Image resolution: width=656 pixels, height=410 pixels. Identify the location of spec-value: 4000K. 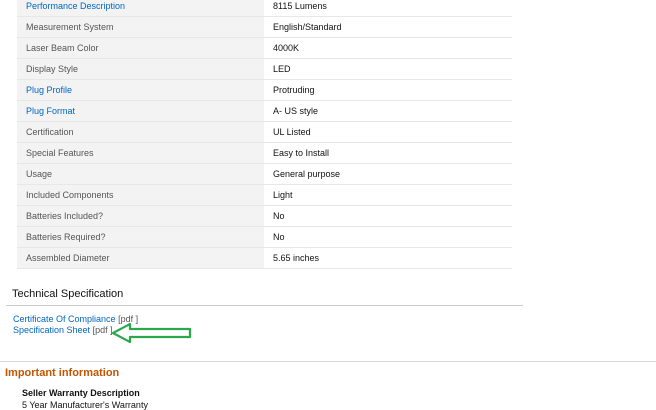
(388, 48).